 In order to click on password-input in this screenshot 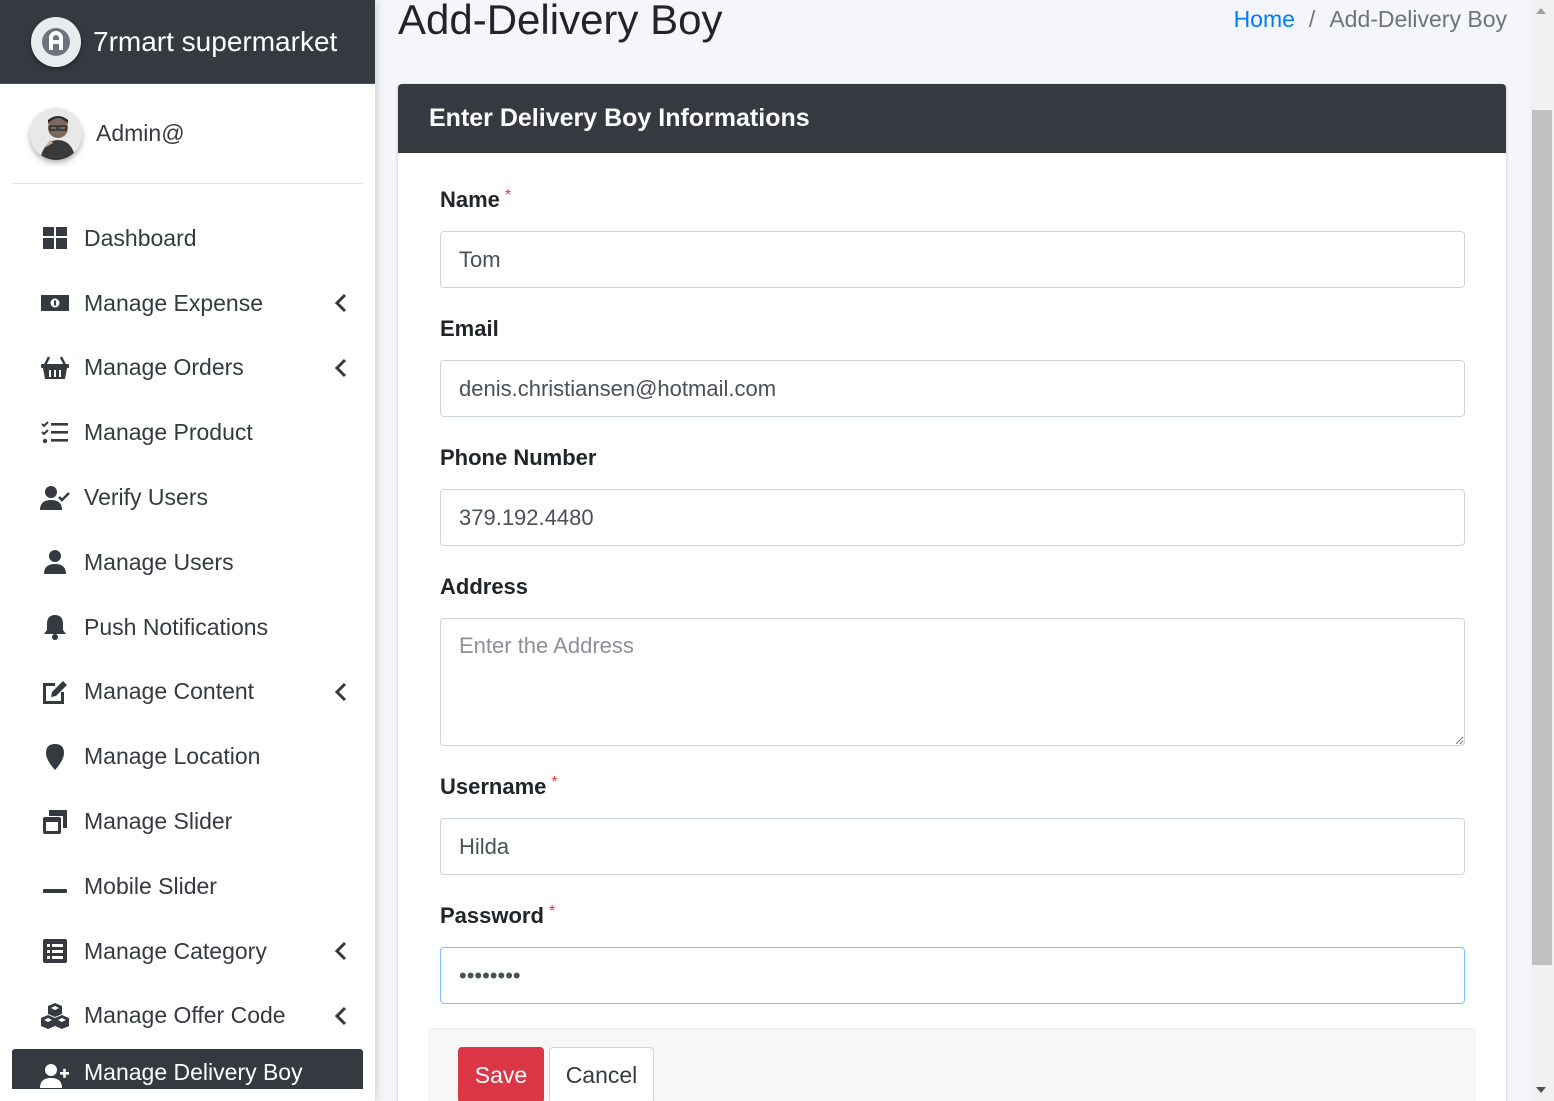, I will do `click(952, 975)`.